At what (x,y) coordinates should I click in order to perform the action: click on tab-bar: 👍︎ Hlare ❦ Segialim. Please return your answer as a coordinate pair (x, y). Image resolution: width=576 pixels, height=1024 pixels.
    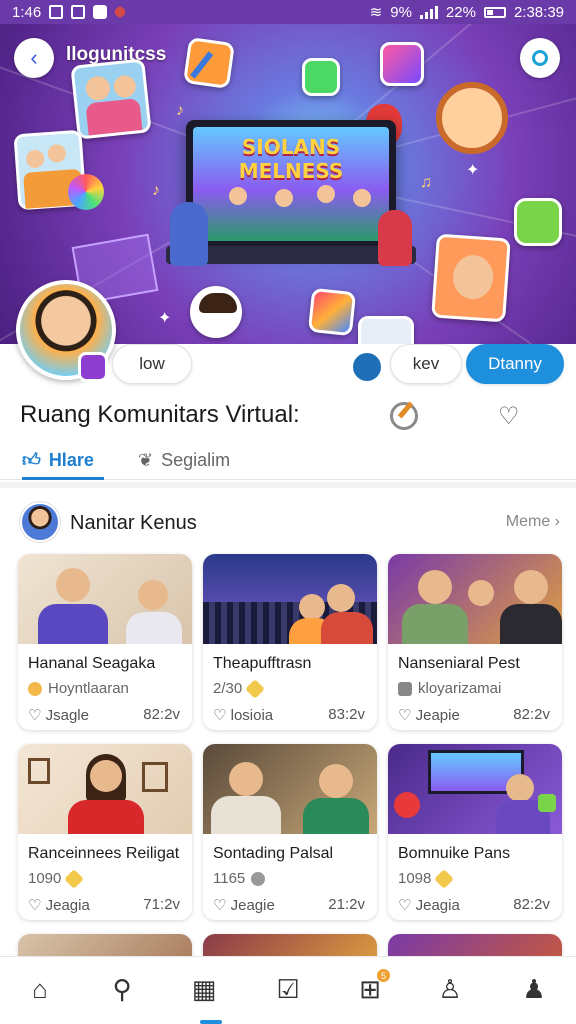
    Looking at the image, I should click on (288, 460).